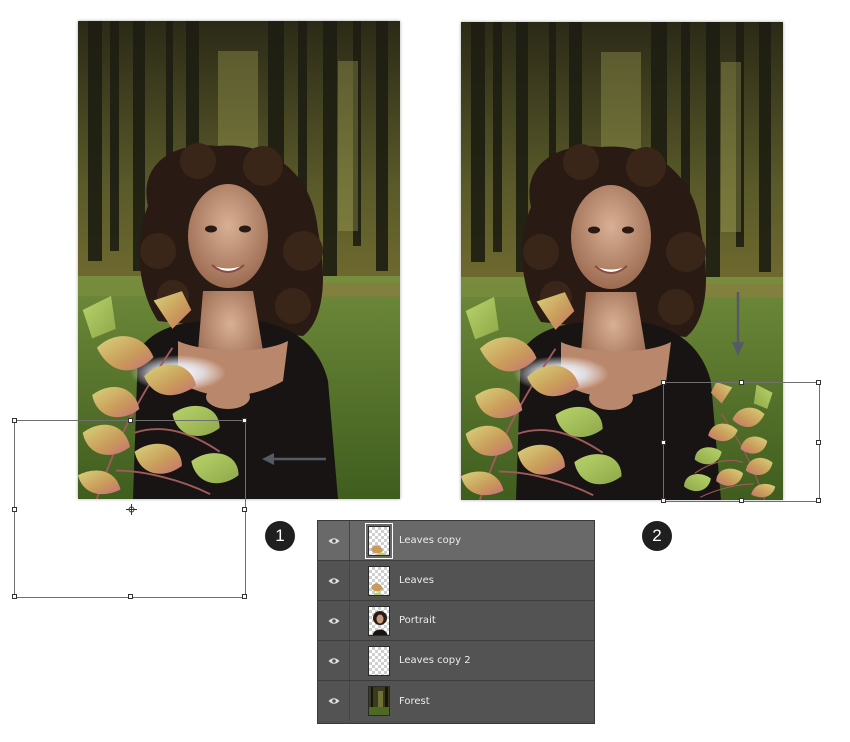 Image resolution: width=850 pixels, height=742 pixels. I want to click on transparent-icon, so click(379, 660).